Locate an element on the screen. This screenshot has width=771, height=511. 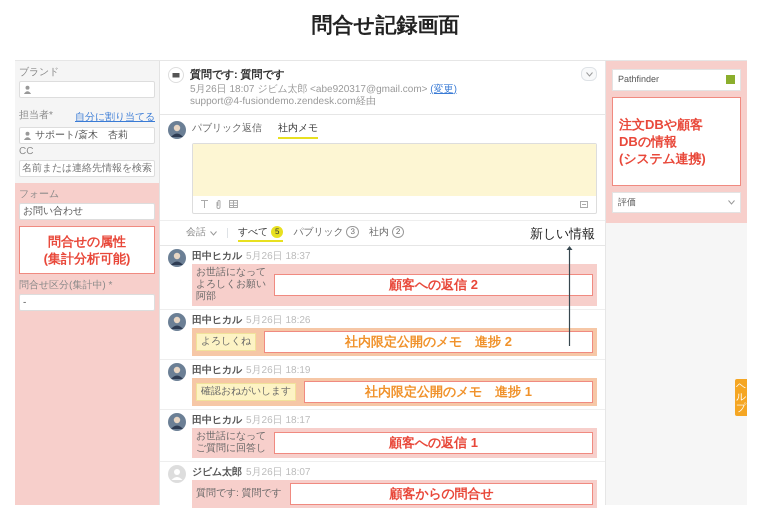
table-icon is located at coordinates (233, 204).